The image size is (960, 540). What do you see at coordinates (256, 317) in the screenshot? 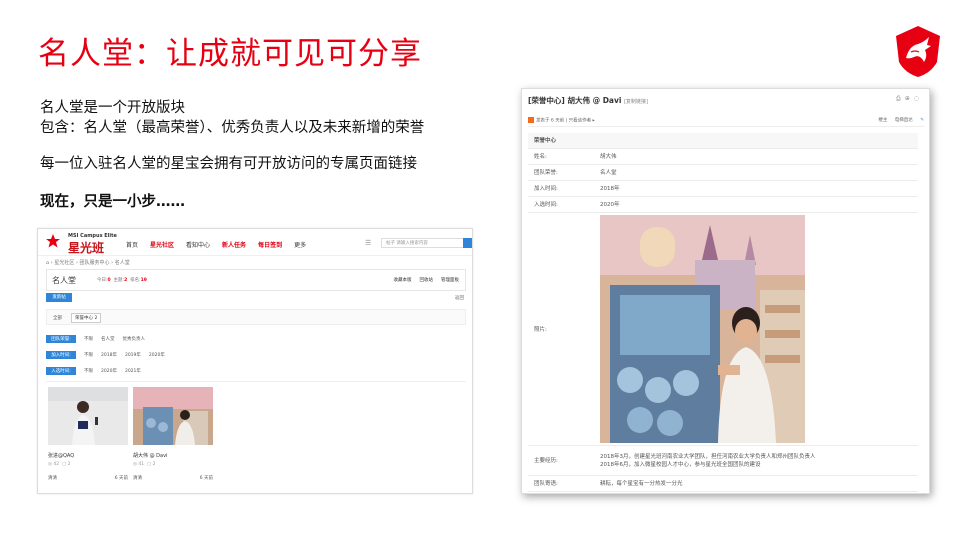
I see `category-tabs: 全部 荣誉中心 2` at bounding box center [256, 317].